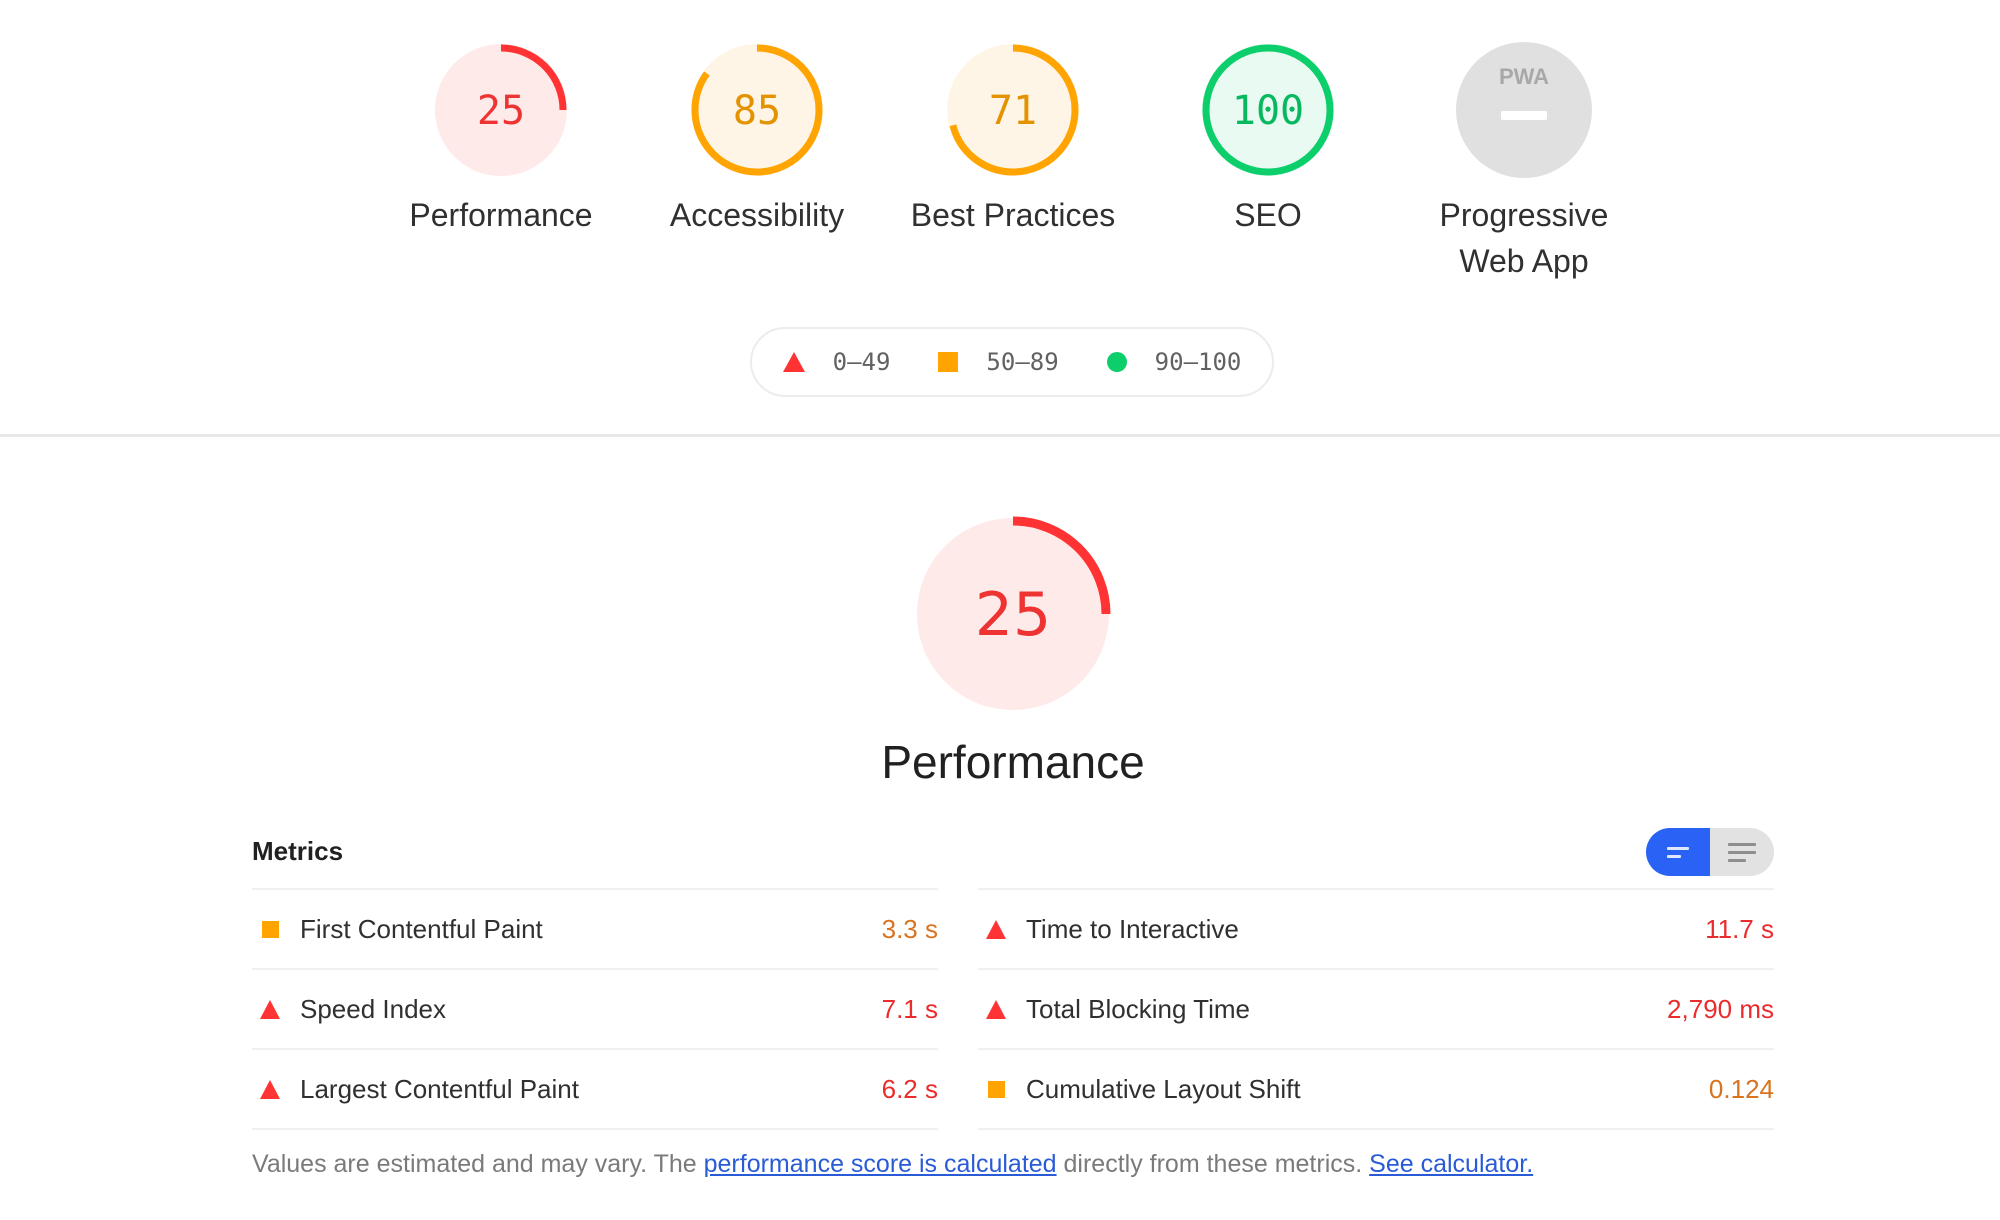  I want to click on summary-view-button, so click(1678, 852).